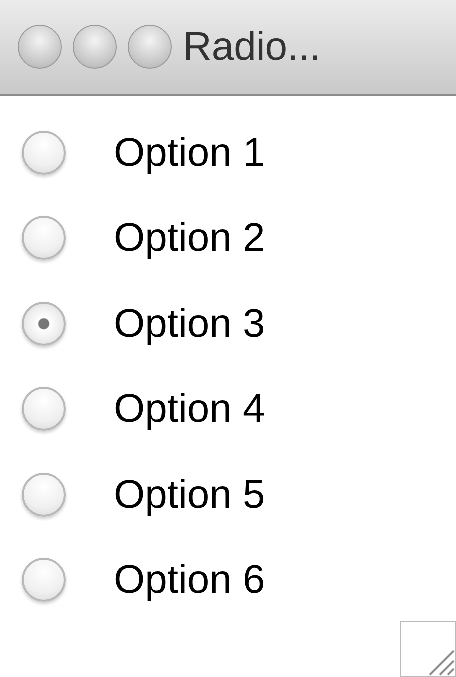  What do you see at coordinates (190, 324) in the screenshot?
I see `option-label: Option 3` at bounding box center [190, 324].